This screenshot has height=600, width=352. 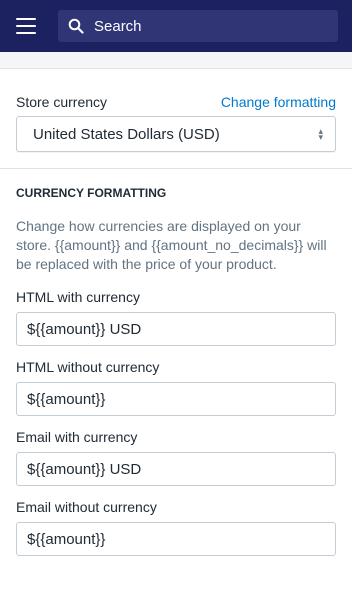 What do you see at coordinates (62, 102) in the screenshot?
I see `store-currency-label: Store currency` at bounding box center [62, 102].